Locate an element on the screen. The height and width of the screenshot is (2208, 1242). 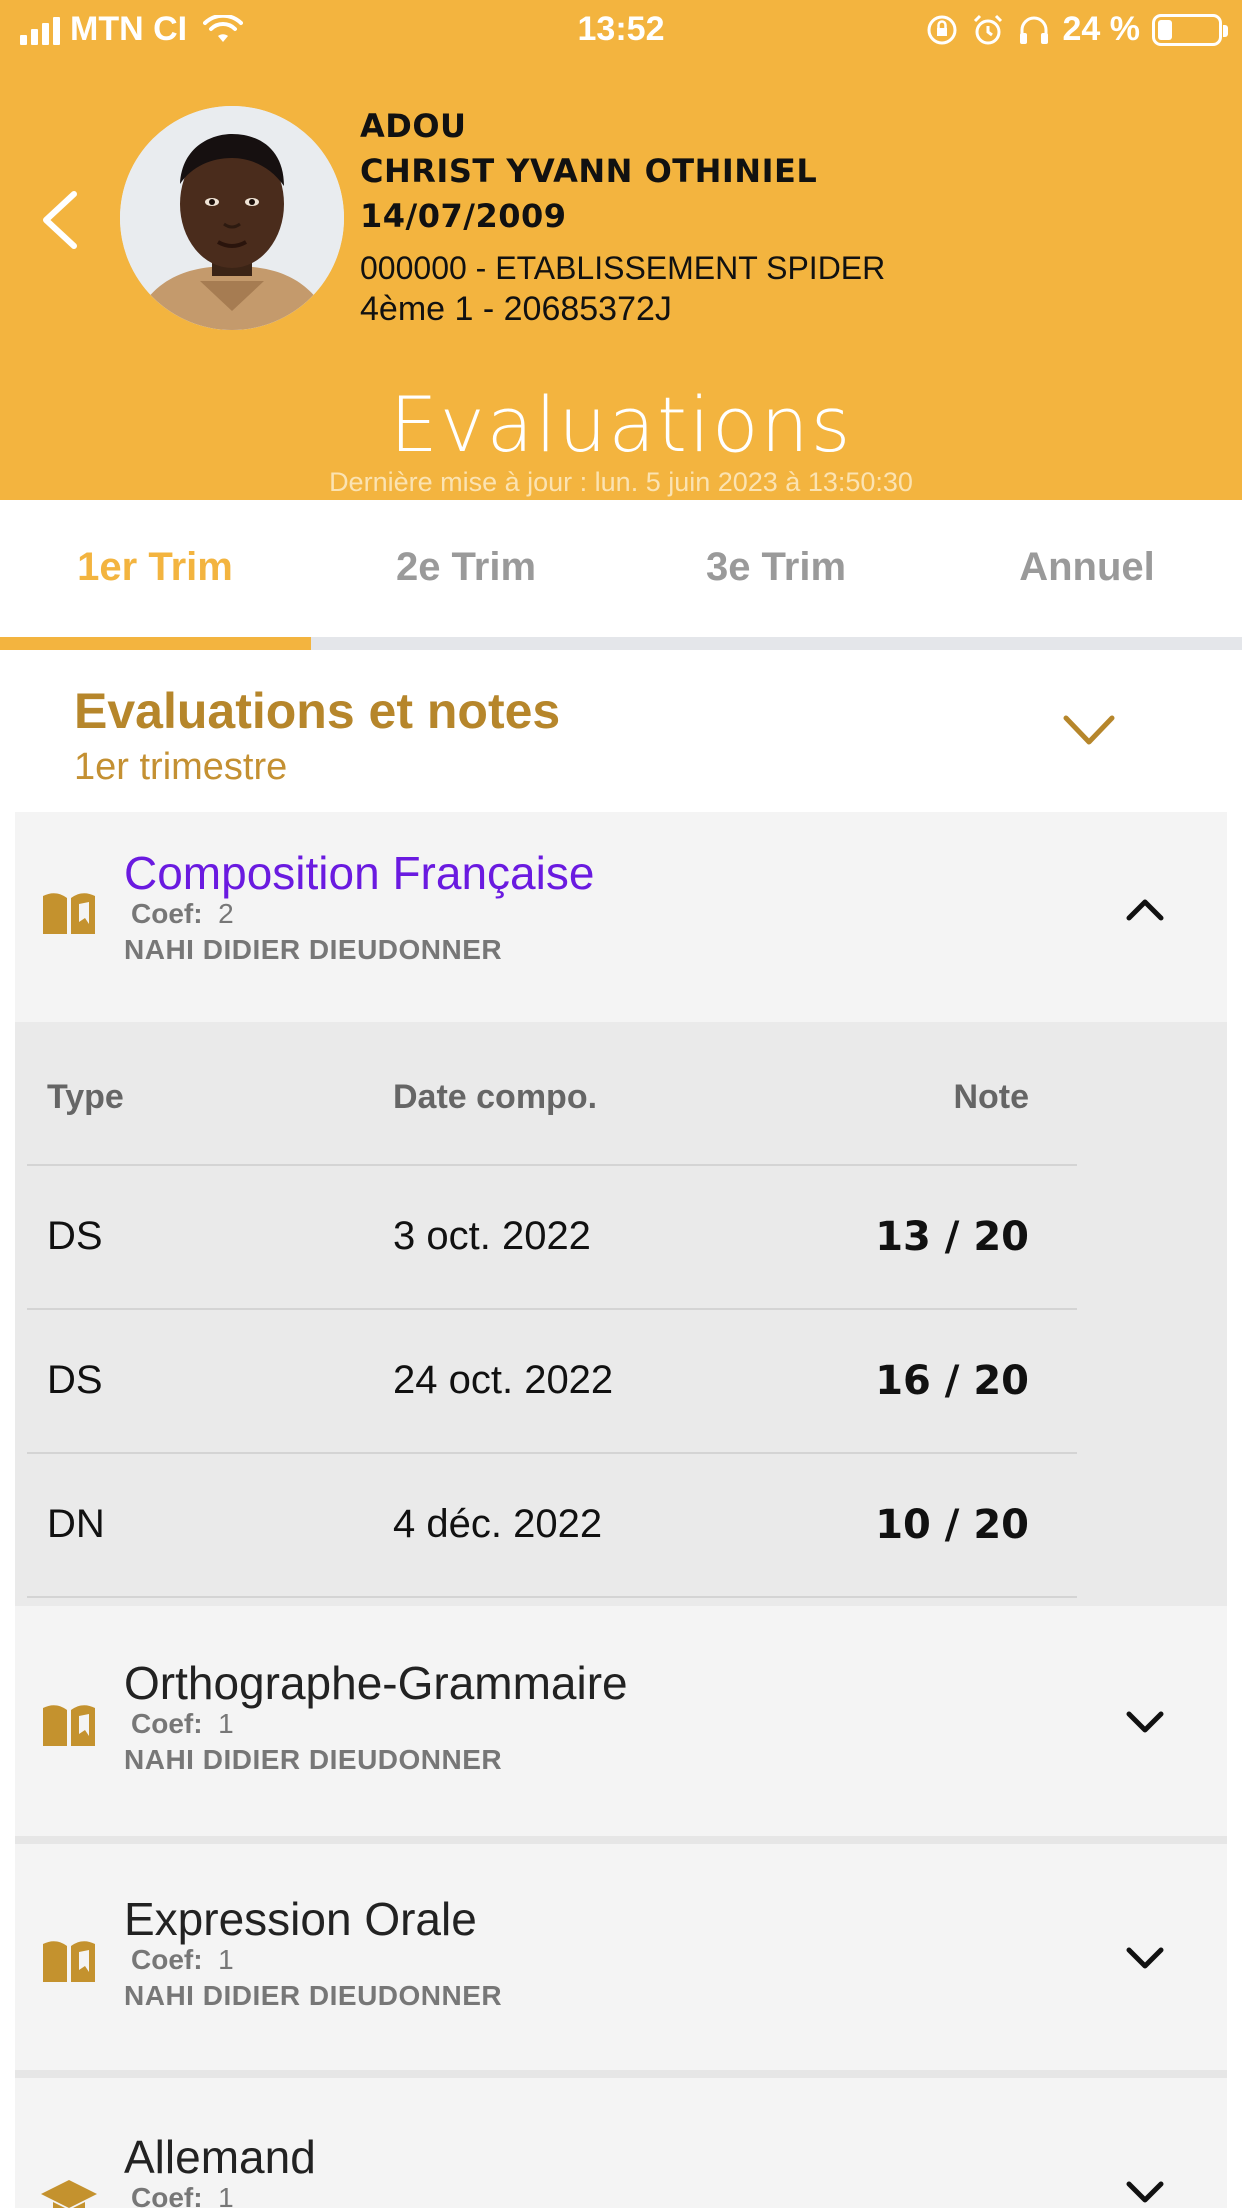
grades-header-row: Type Date compo. Note is located at coordinates (552, 1094).